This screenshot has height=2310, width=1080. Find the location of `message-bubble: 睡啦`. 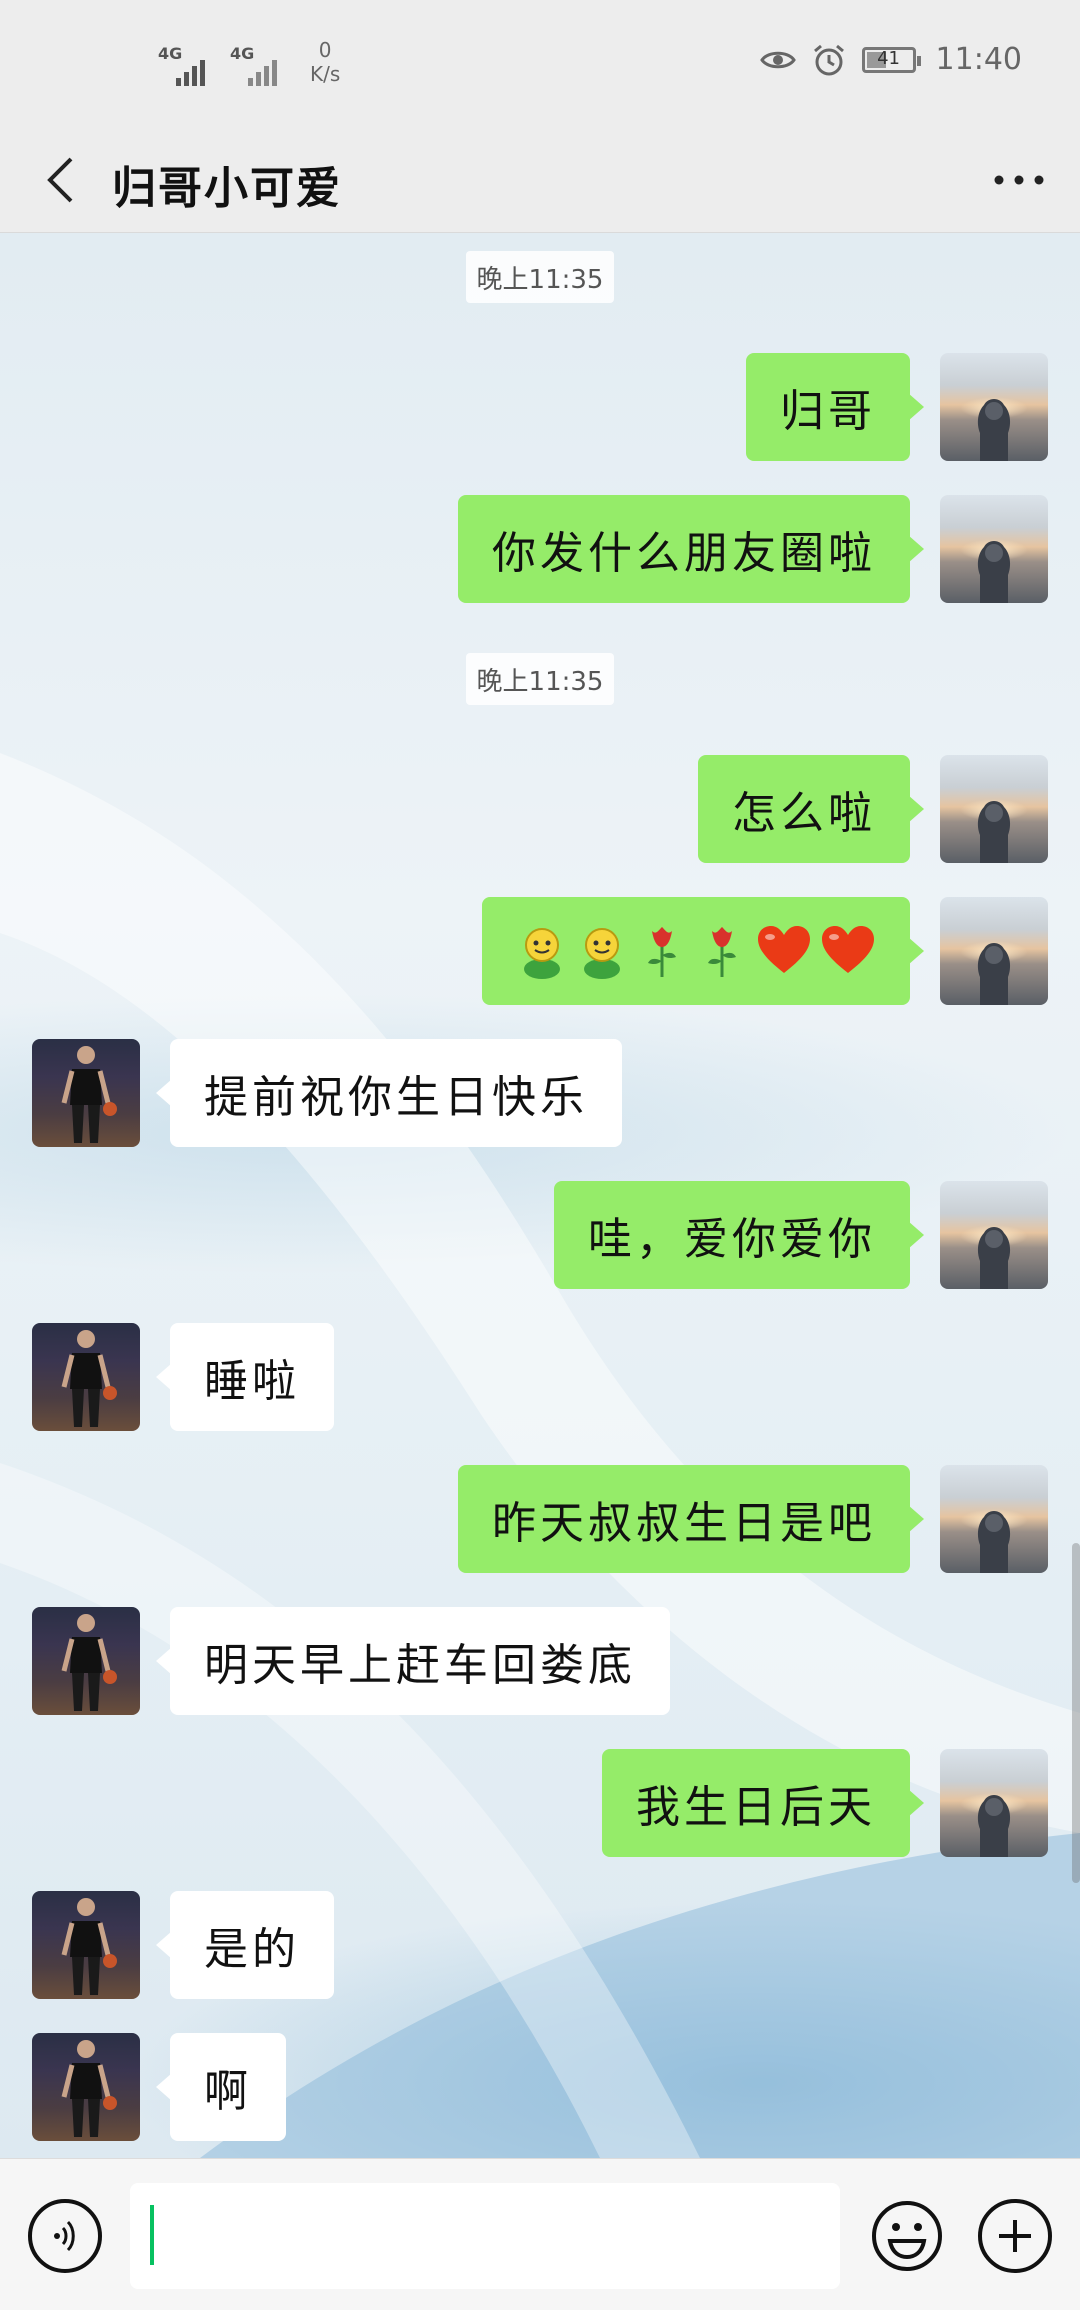

message-bubble: 睡啦 is located at coordinates (245, 1377).